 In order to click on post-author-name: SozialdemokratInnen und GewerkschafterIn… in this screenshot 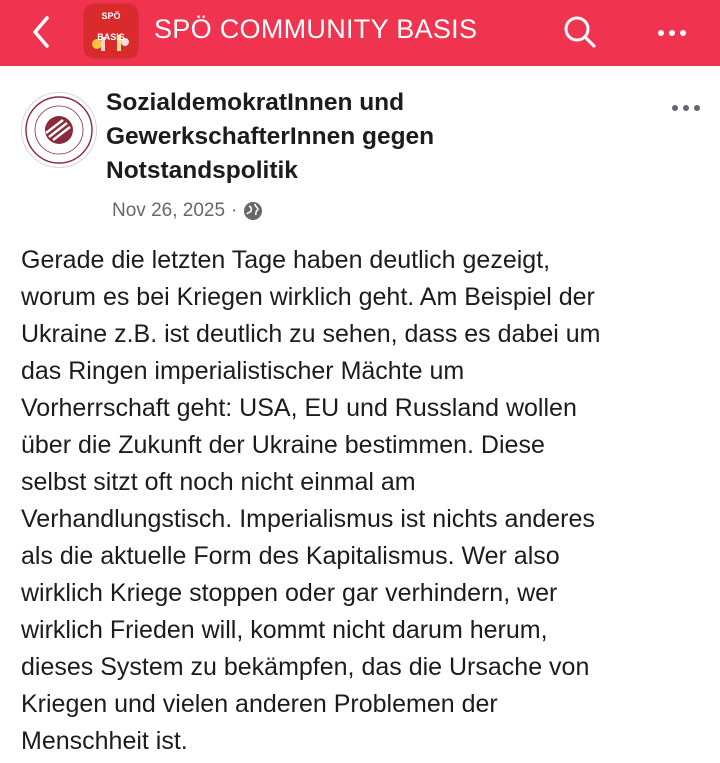, I will do `click(346, 137)`.